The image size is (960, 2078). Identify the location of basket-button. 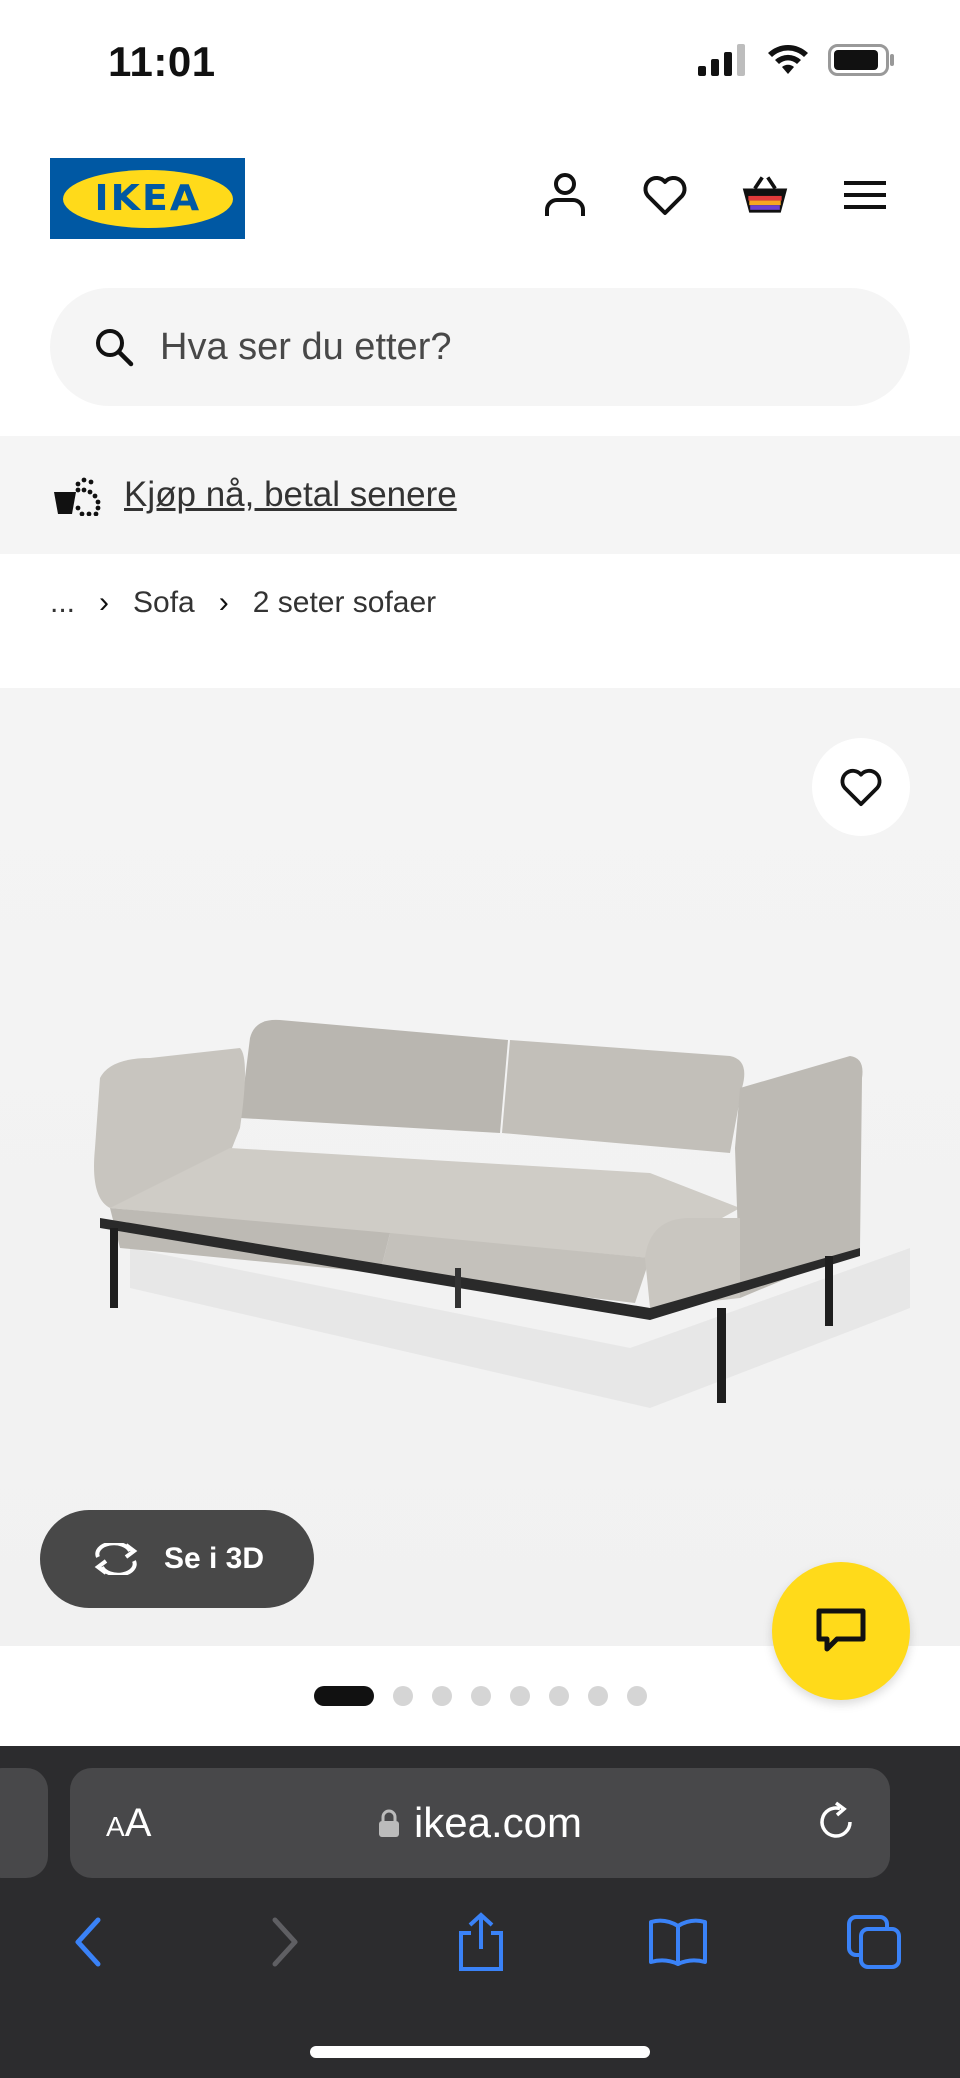
(765, 195).